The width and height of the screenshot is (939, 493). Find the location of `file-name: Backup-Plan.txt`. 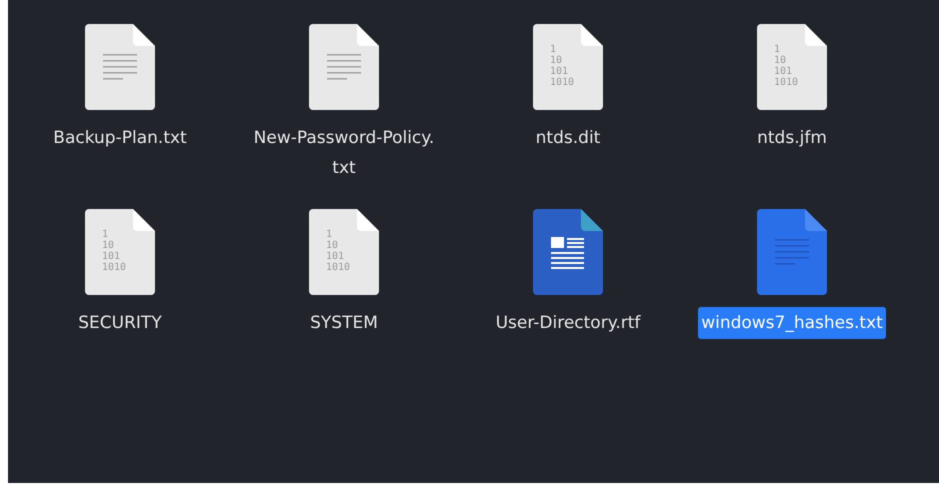

file-name: Backup-Plan.txt is located at coordinates (120, 138).